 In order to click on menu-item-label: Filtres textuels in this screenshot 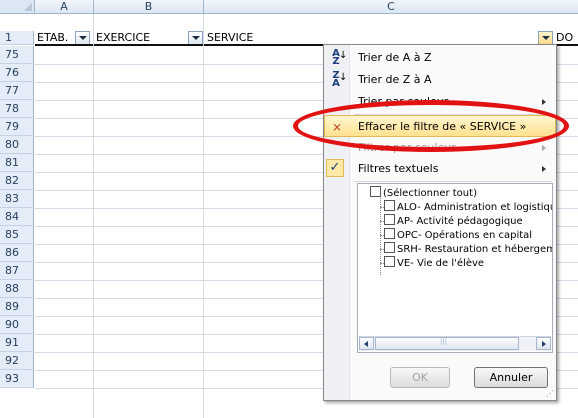, I will do `click(398, 168)`.